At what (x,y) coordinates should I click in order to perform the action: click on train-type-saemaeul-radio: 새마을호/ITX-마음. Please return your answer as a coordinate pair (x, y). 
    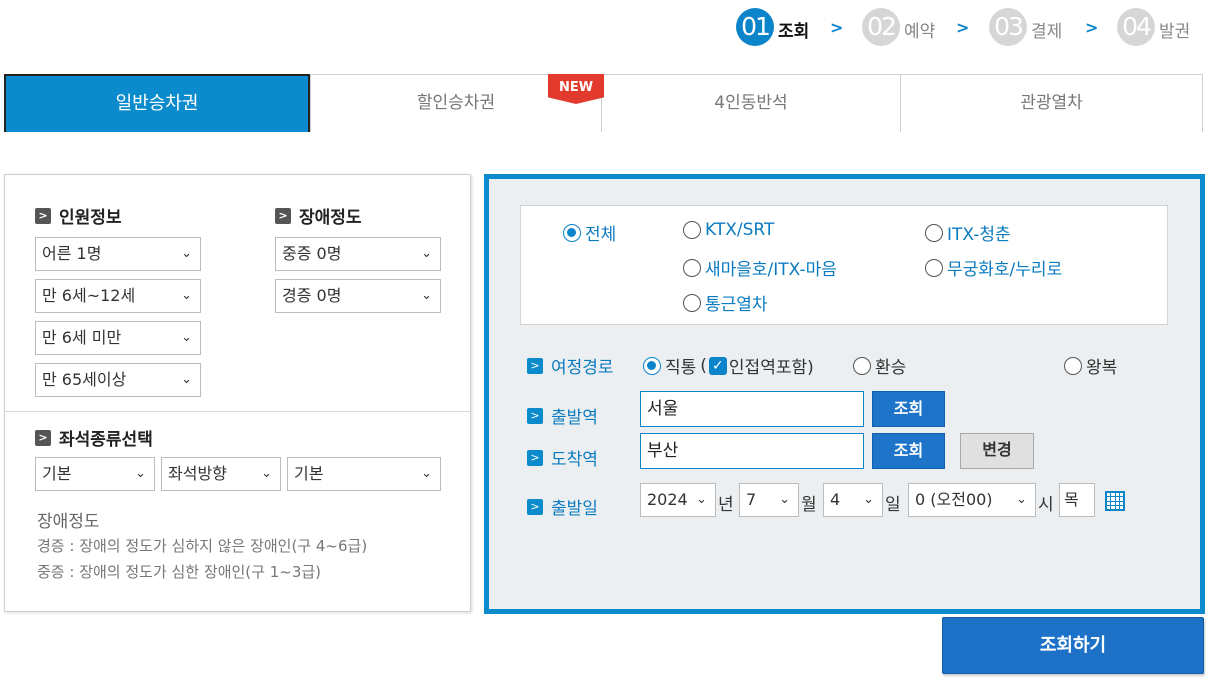
    Looking at the image, I should click on (760, 267).